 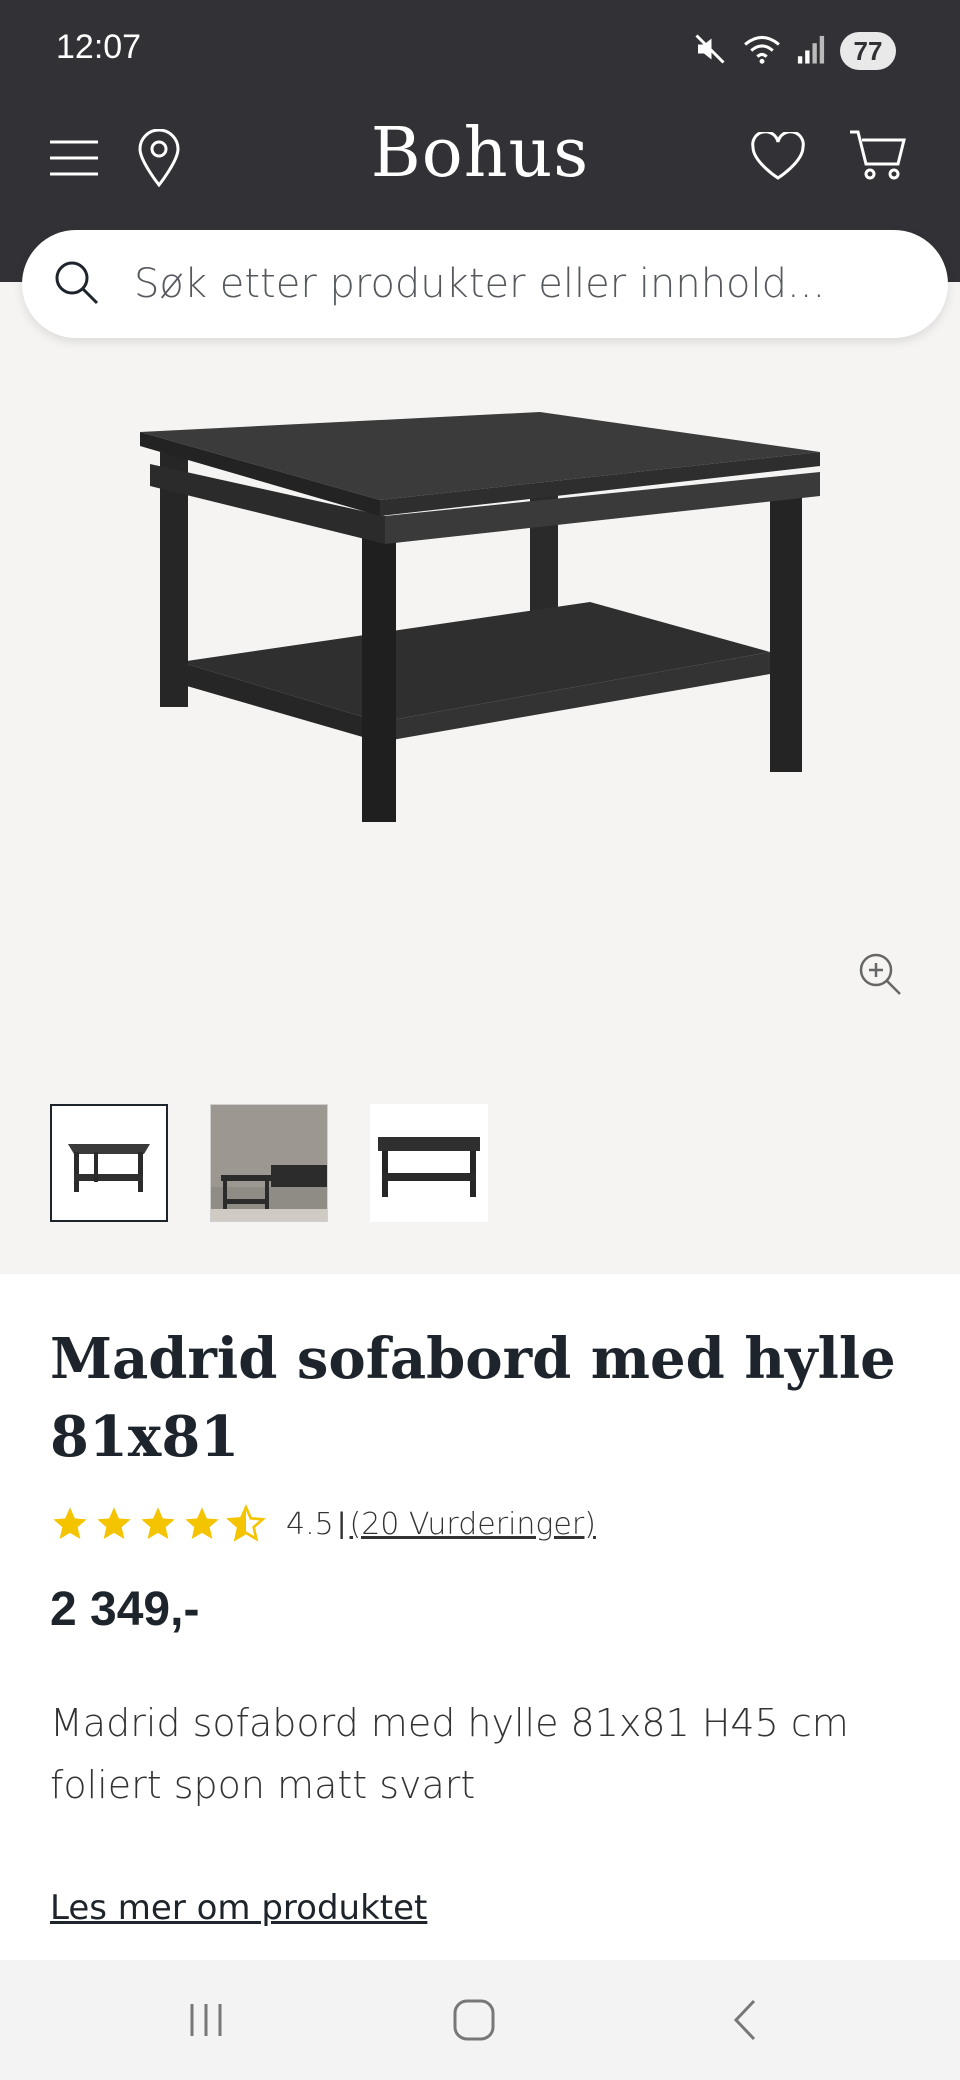 What do you see at coordinates (76, 284) in the screenshot?
I see `search-icon` at bounding box center [76, 284].